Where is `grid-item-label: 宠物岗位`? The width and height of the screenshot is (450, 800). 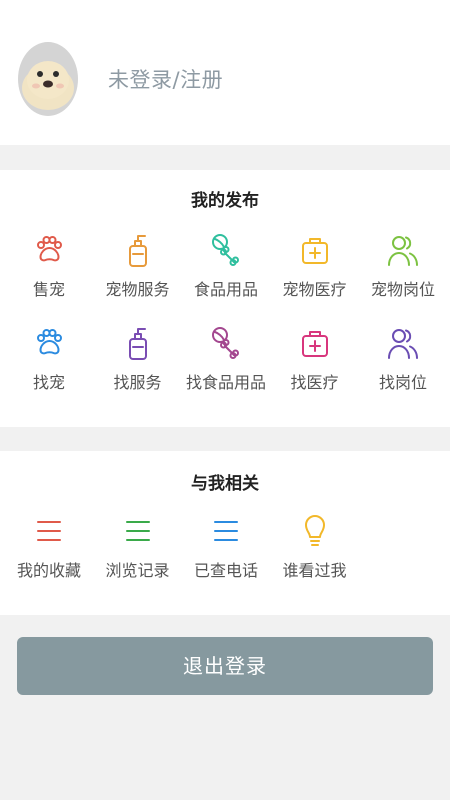 grid-item-label: 宠物岗位 is located at coordinates (402, 289).